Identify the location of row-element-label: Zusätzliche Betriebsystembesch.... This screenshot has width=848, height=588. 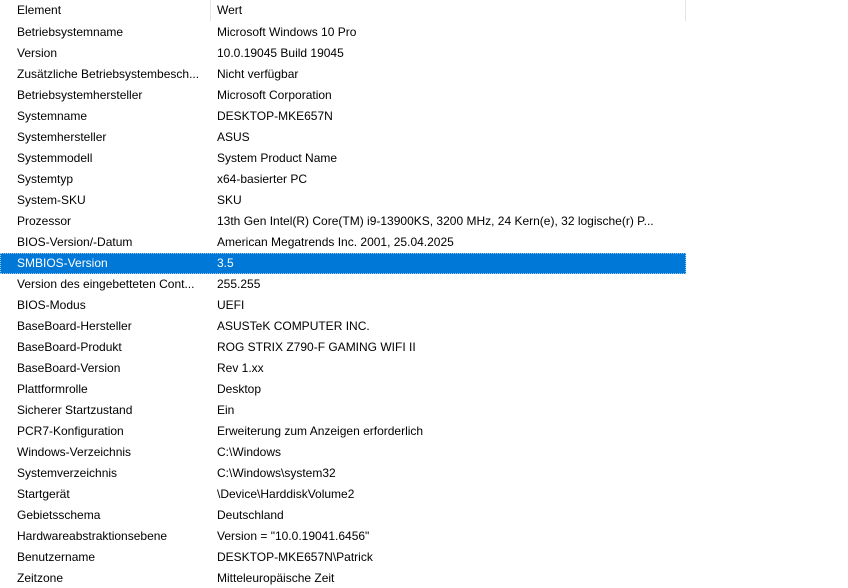
(108, 74).